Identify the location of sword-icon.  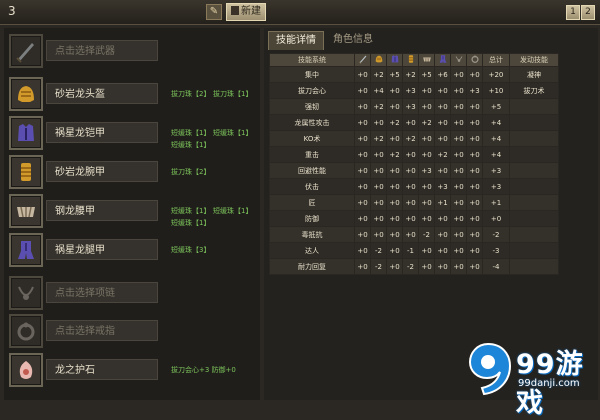
(26, 51).